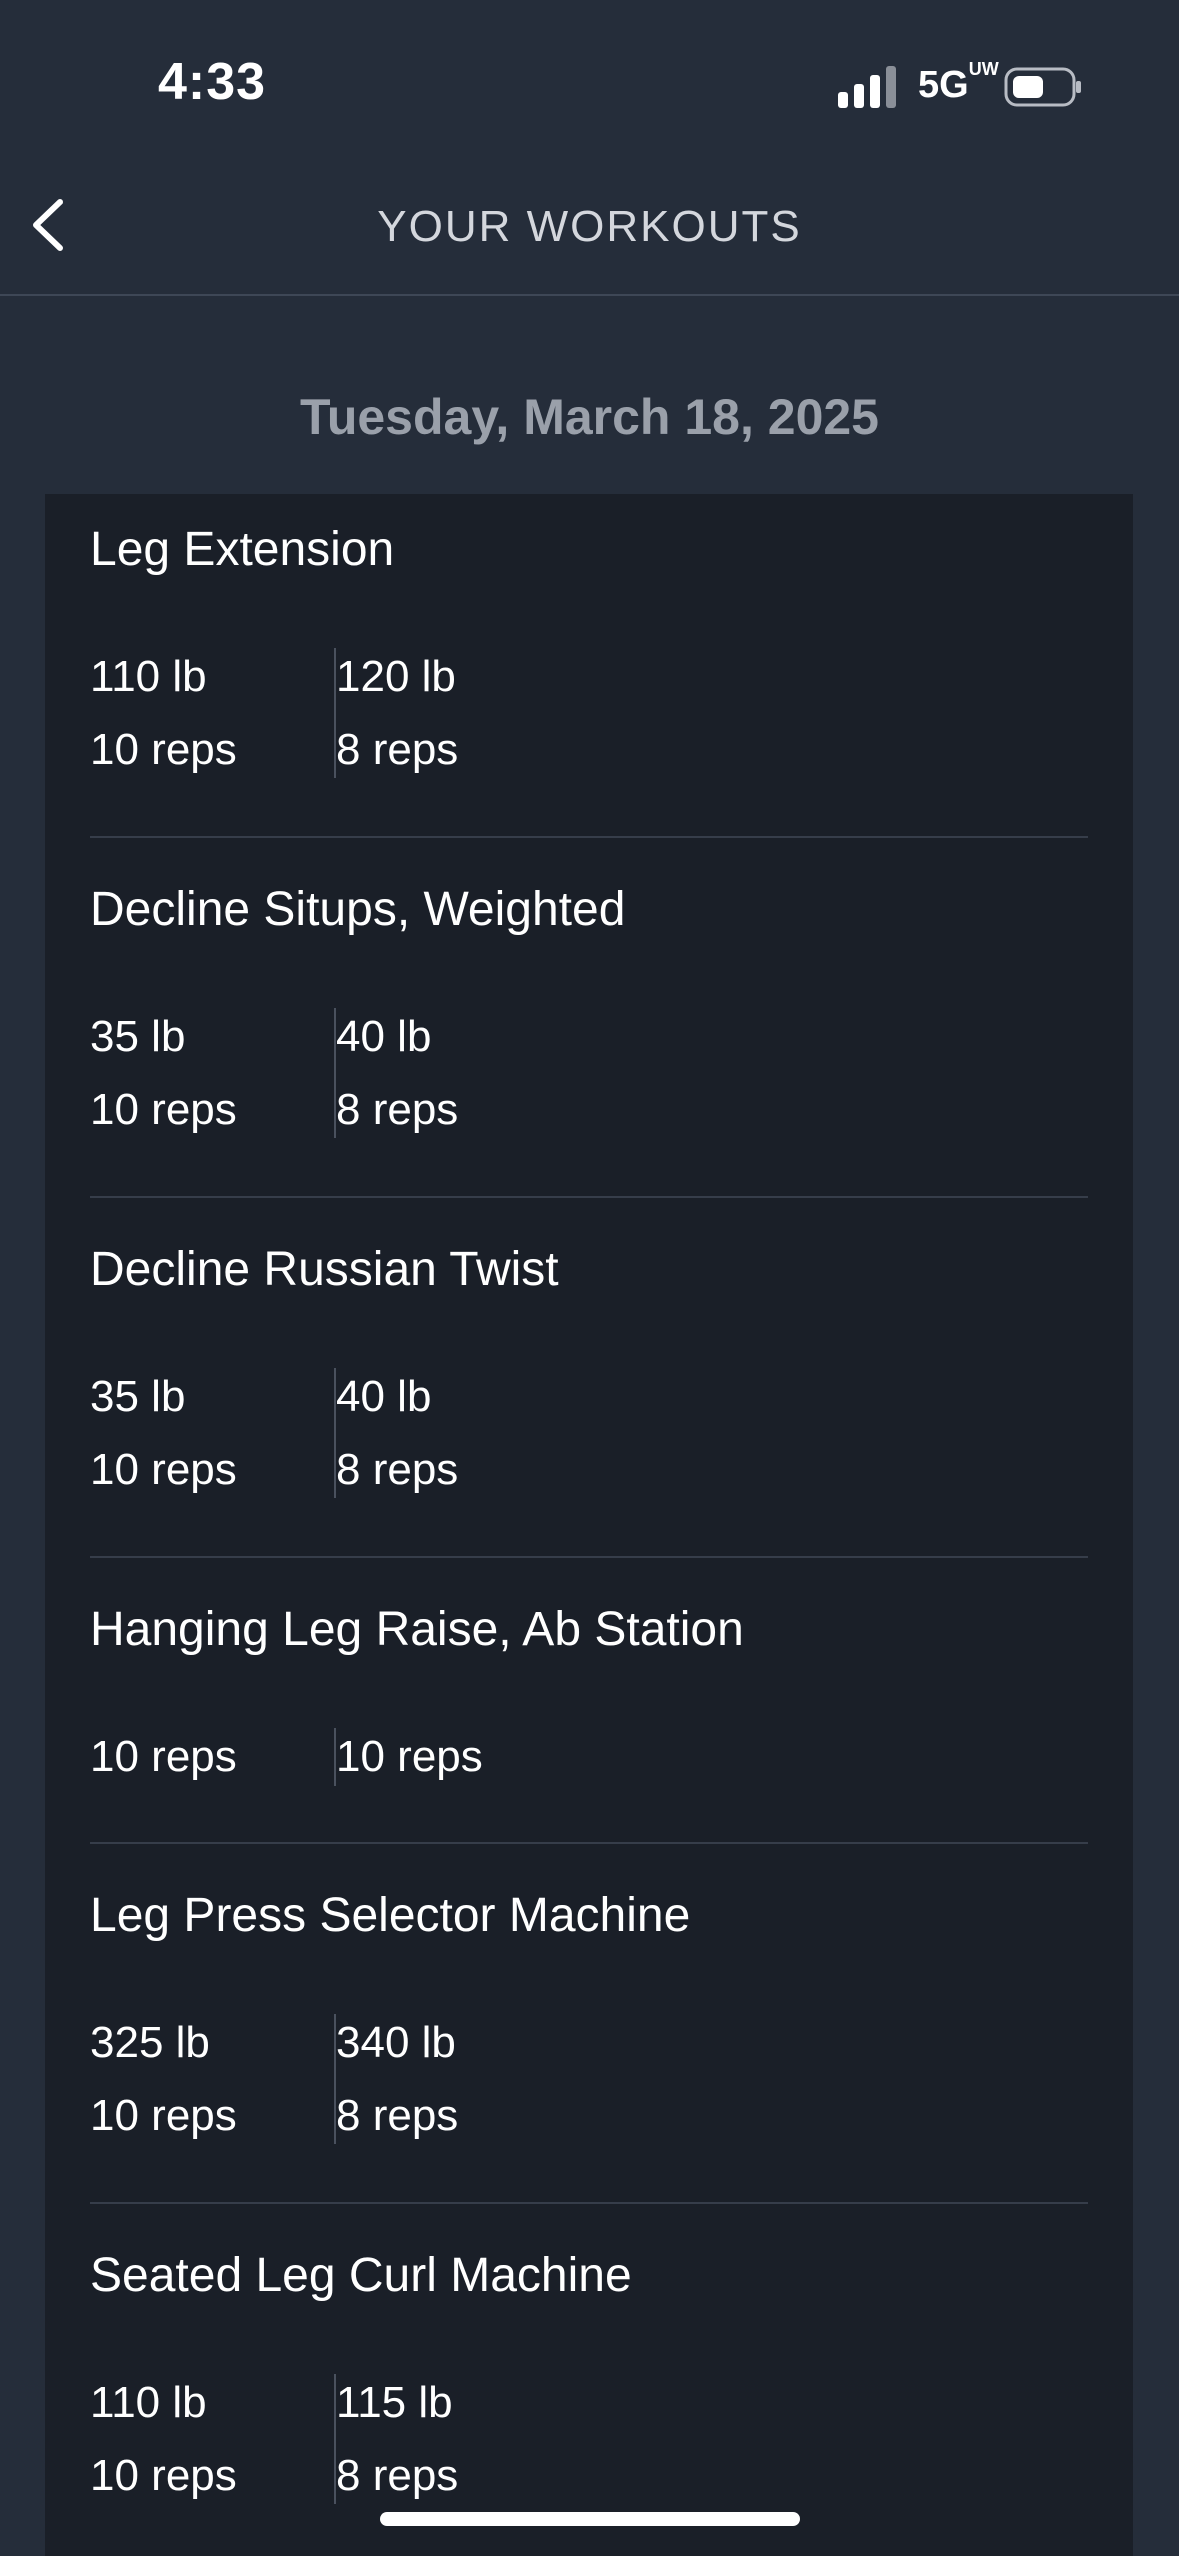 The image size is (1179, 2556). I want to click on page-title: YOUR WORKOUTS, so click(589, 226).